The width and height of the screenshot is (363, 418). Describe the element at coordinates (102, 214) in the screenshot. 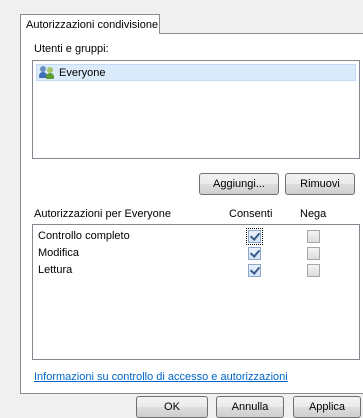

I see `permissions-label: Autorizzazioni per Everyone` at that location.